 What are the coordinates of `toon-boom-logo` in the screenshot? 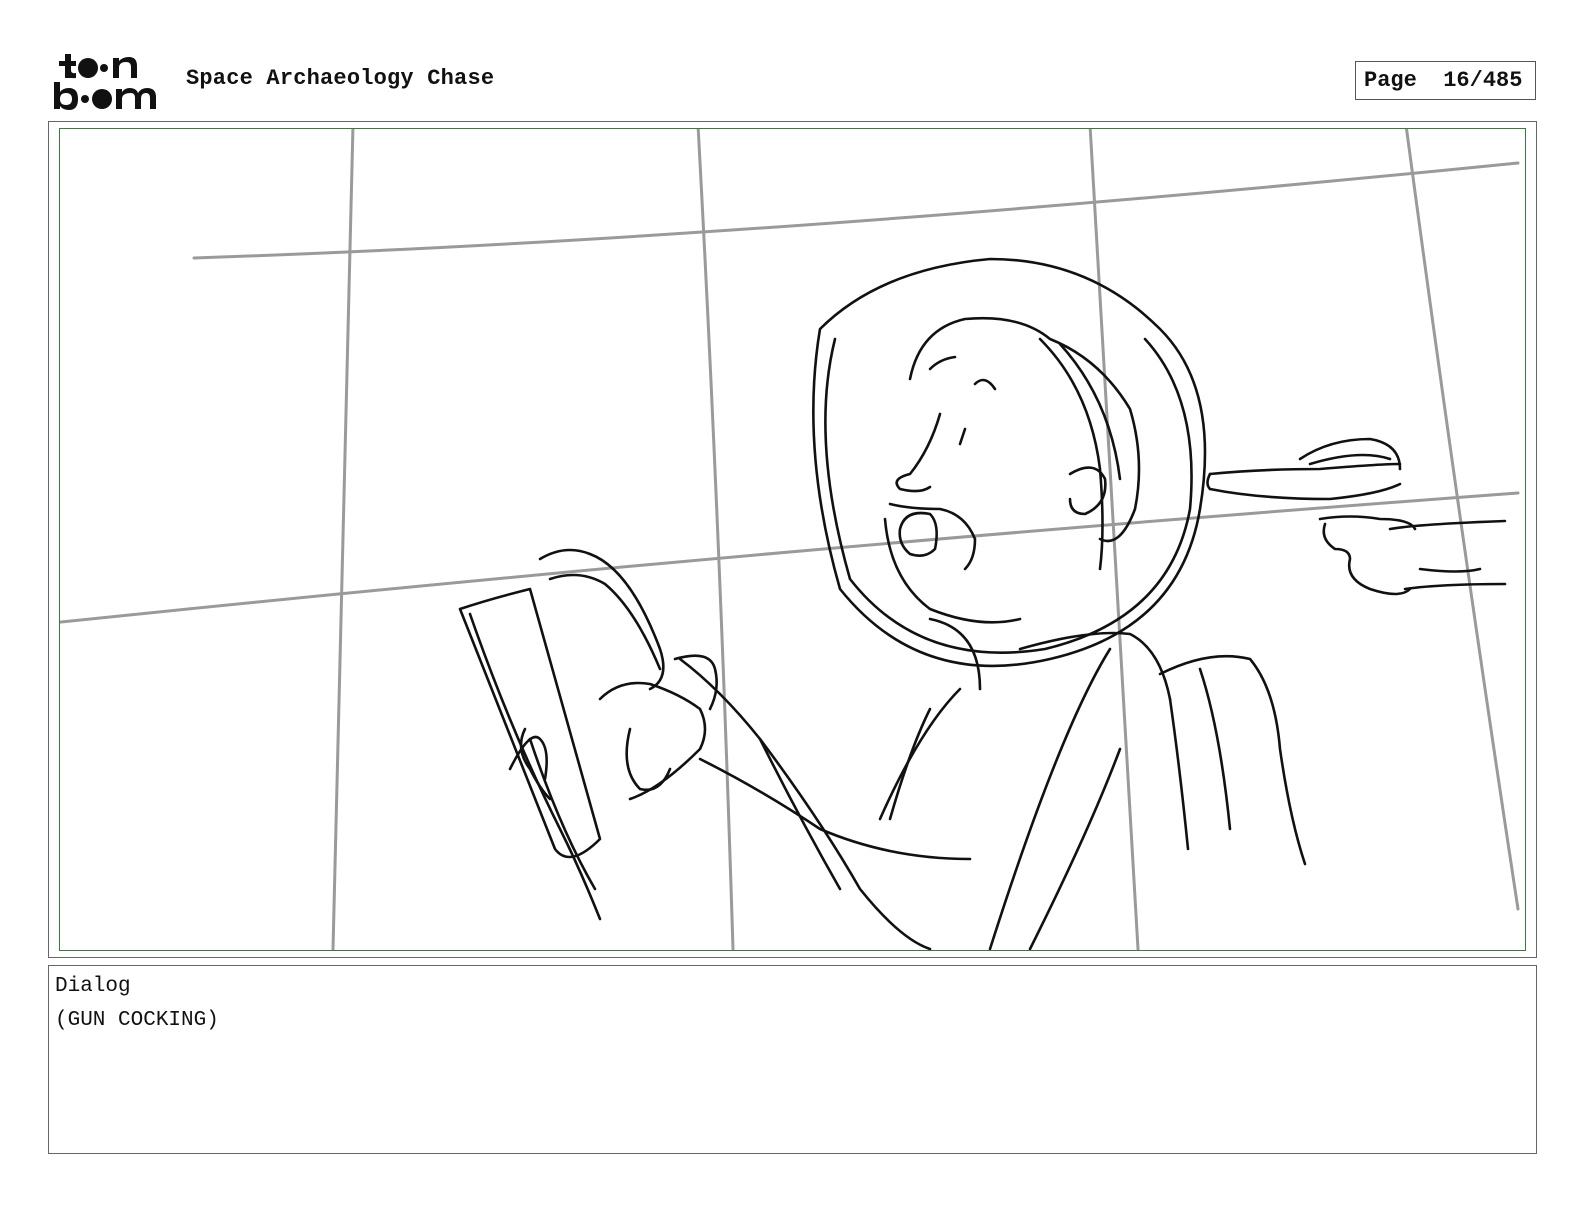 It's located at (108, 82).